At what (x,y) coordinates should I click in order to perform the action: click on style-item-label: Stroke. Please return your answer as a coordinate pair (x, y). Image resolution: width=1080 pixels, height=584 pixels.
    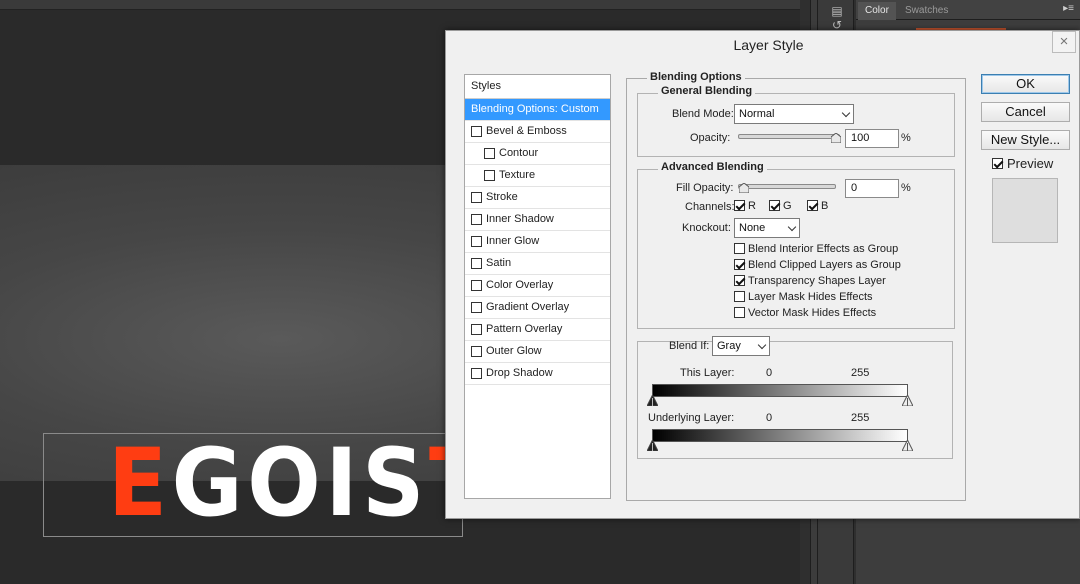
    Looking at the image, I should click on (502, 197).